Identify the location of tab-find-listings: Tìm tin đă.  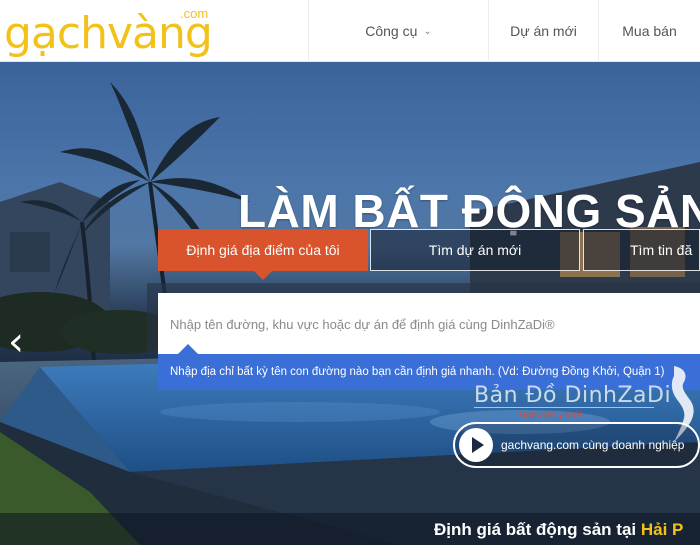
(641, 250).